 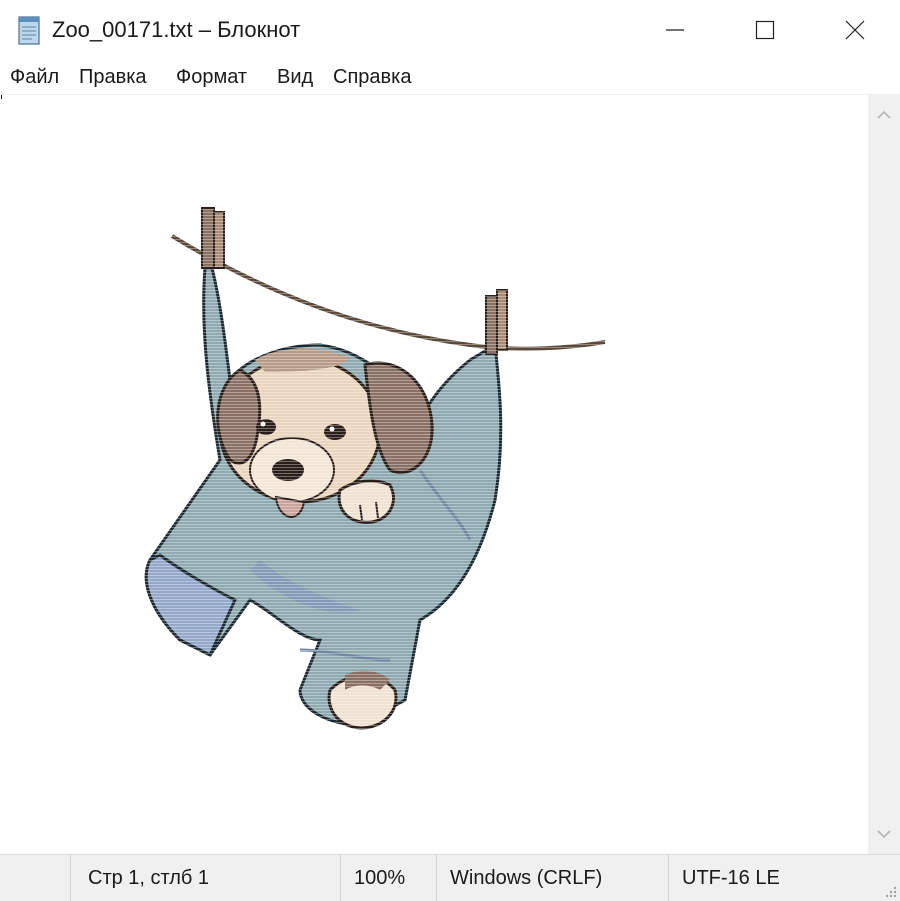 I want to click on status-encoding: UTF-16 LE, so click(x=731, y=877).